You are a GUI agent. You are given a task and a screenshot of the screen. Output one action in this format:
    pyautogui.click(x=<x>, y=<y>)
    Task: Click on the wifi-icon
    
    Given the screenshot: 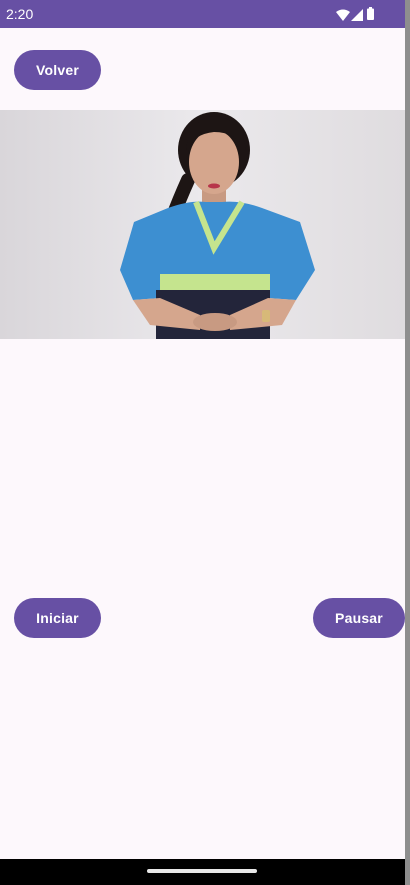 What is the action you would take?
    pyautogui.click(x=343, y=17)
    